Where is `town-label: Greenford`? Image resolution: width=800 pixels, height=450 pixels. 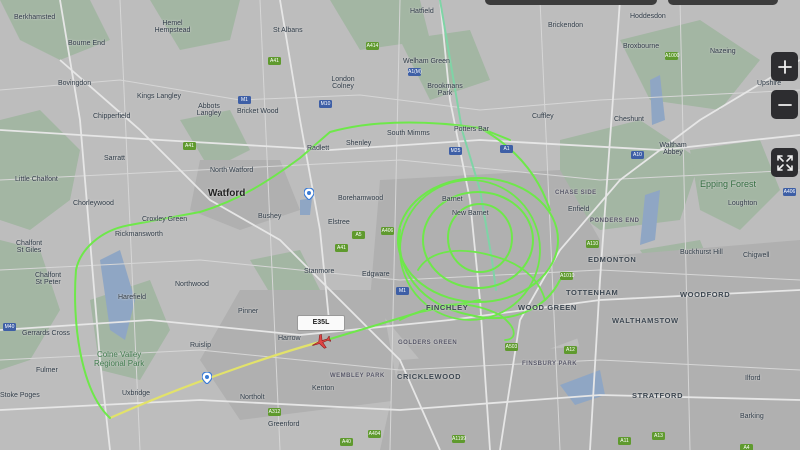 town-label: Greenford is located at coordinates (284, 424).